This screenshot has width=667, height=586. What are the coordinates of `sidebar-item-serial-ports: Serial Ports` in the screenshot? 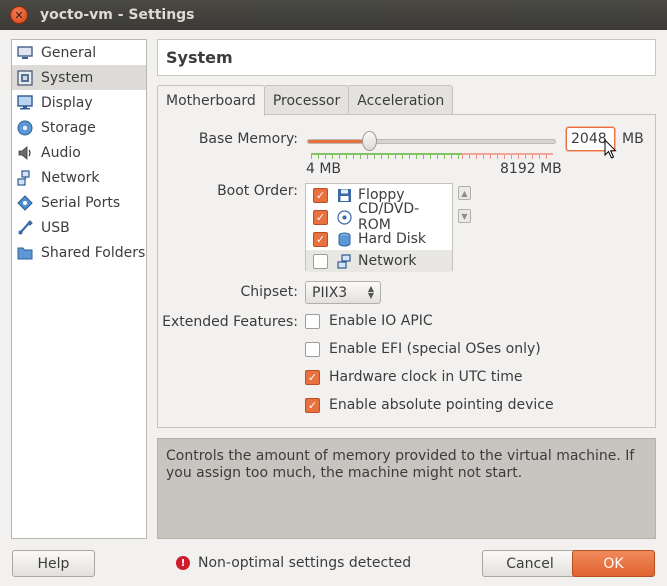 It's located at (79, 202).